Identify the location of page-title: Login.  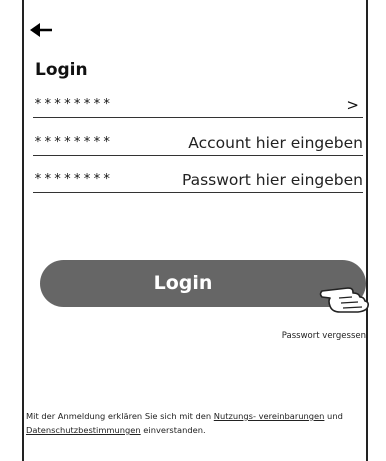
(61, 70).